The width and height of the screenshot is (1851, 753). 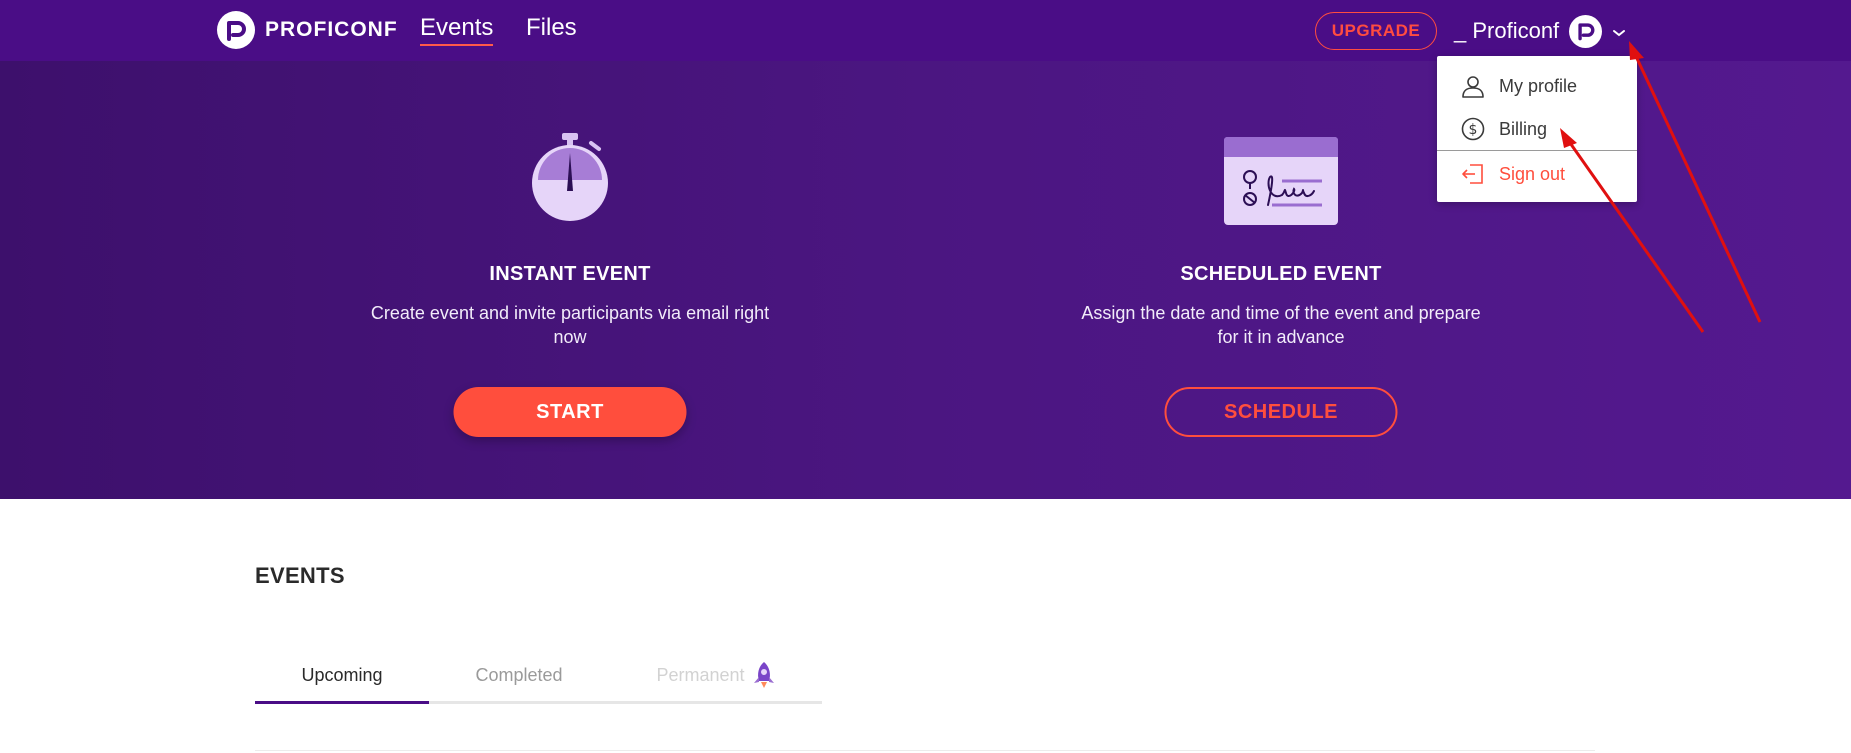 I want to click on nav-tab-files: Files, so click(x=551, y=28).